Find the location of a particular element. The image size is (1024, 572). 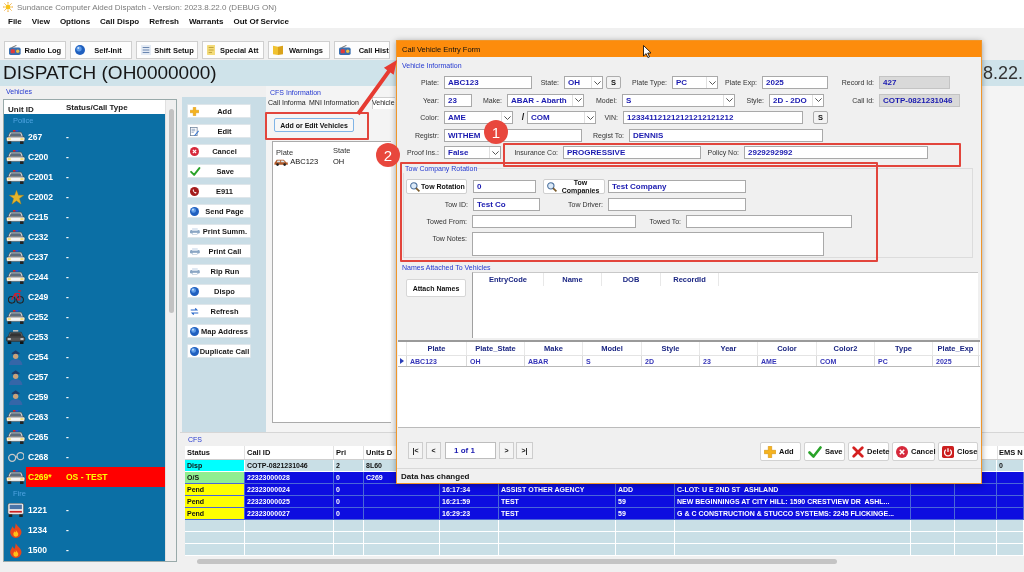

bicycle-icon is located at coordinates (16, 297).